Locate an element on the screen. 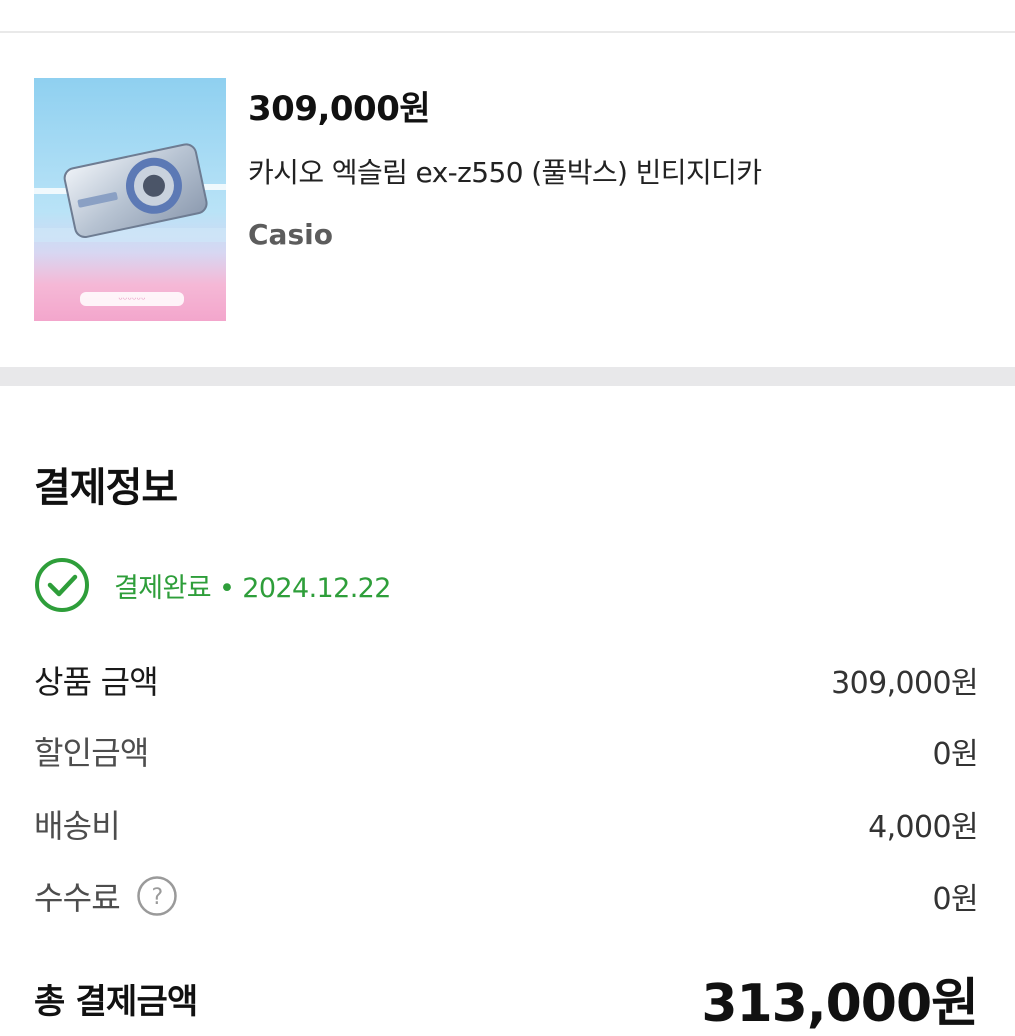 This screenshot has width=1015, height=1036. row-value: 309,000원 is located at coordinates (904, 683).